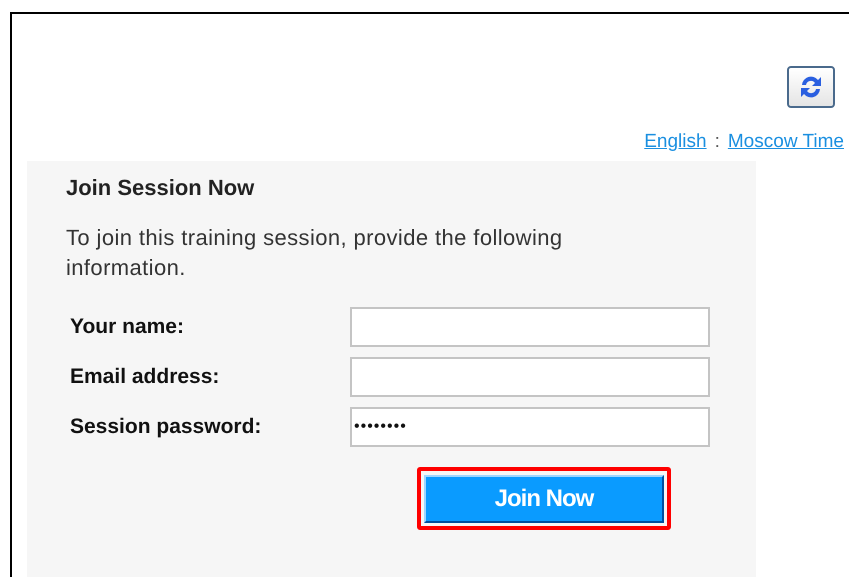 The width and height of the screenshot is (849, 577). What do you see at coordinates (127, 327) in the screenshot?
I see `field-label: Your name:` at bounding box center [127, 327].